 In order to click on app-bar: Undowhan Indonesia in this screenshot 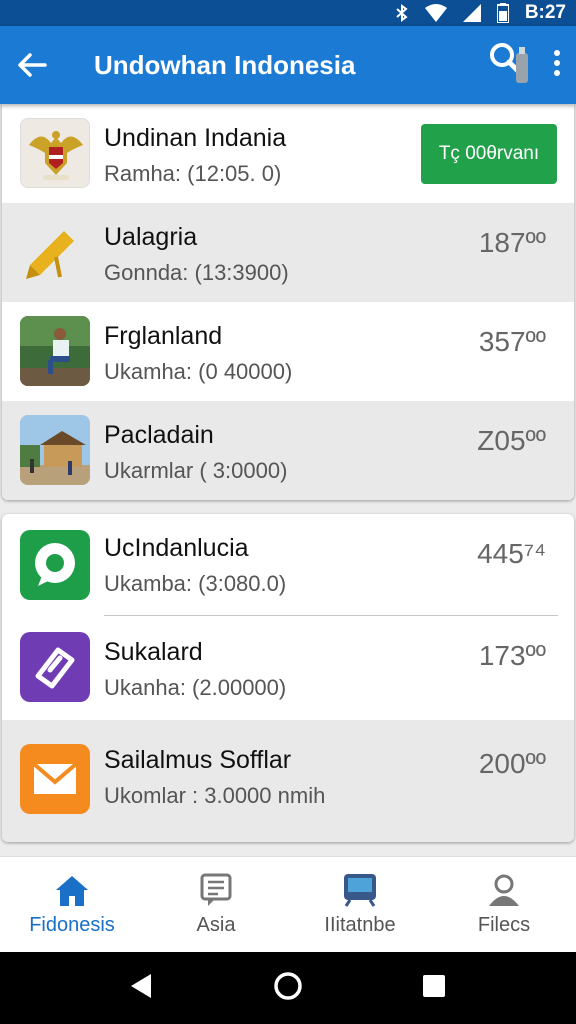, I will do `click(288, 65)`.